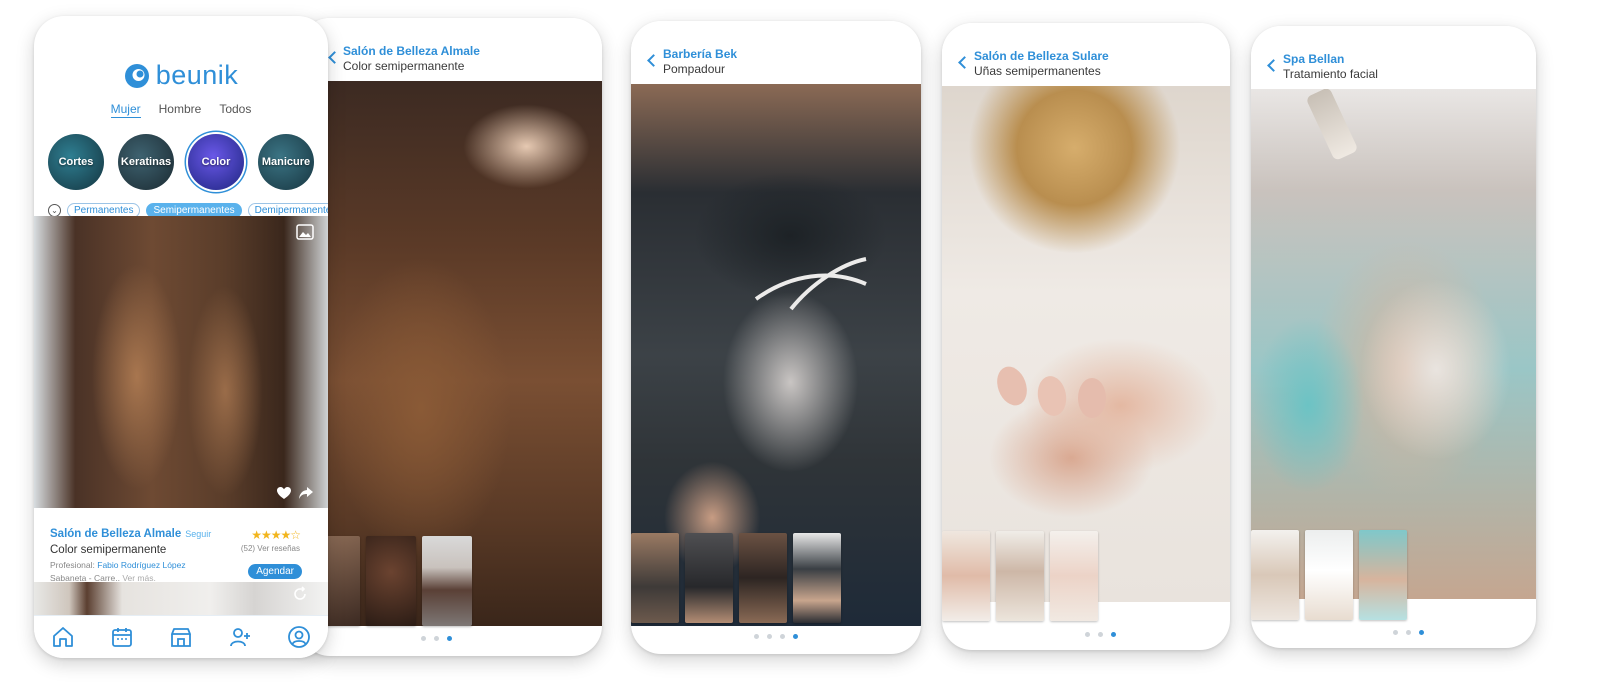  What do you see at coordinates (284, 493) in the screenshot?
I see `heart-icon` at bounding box center [284, 493].